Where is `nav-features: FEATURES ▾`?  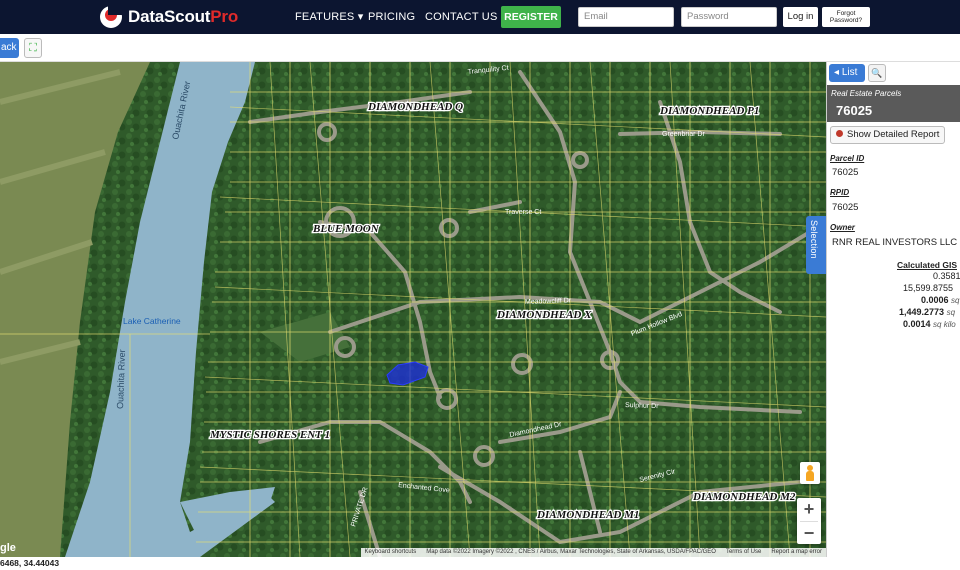 nav-features: FEATURES ▾ is located at coordinates (329, 17).